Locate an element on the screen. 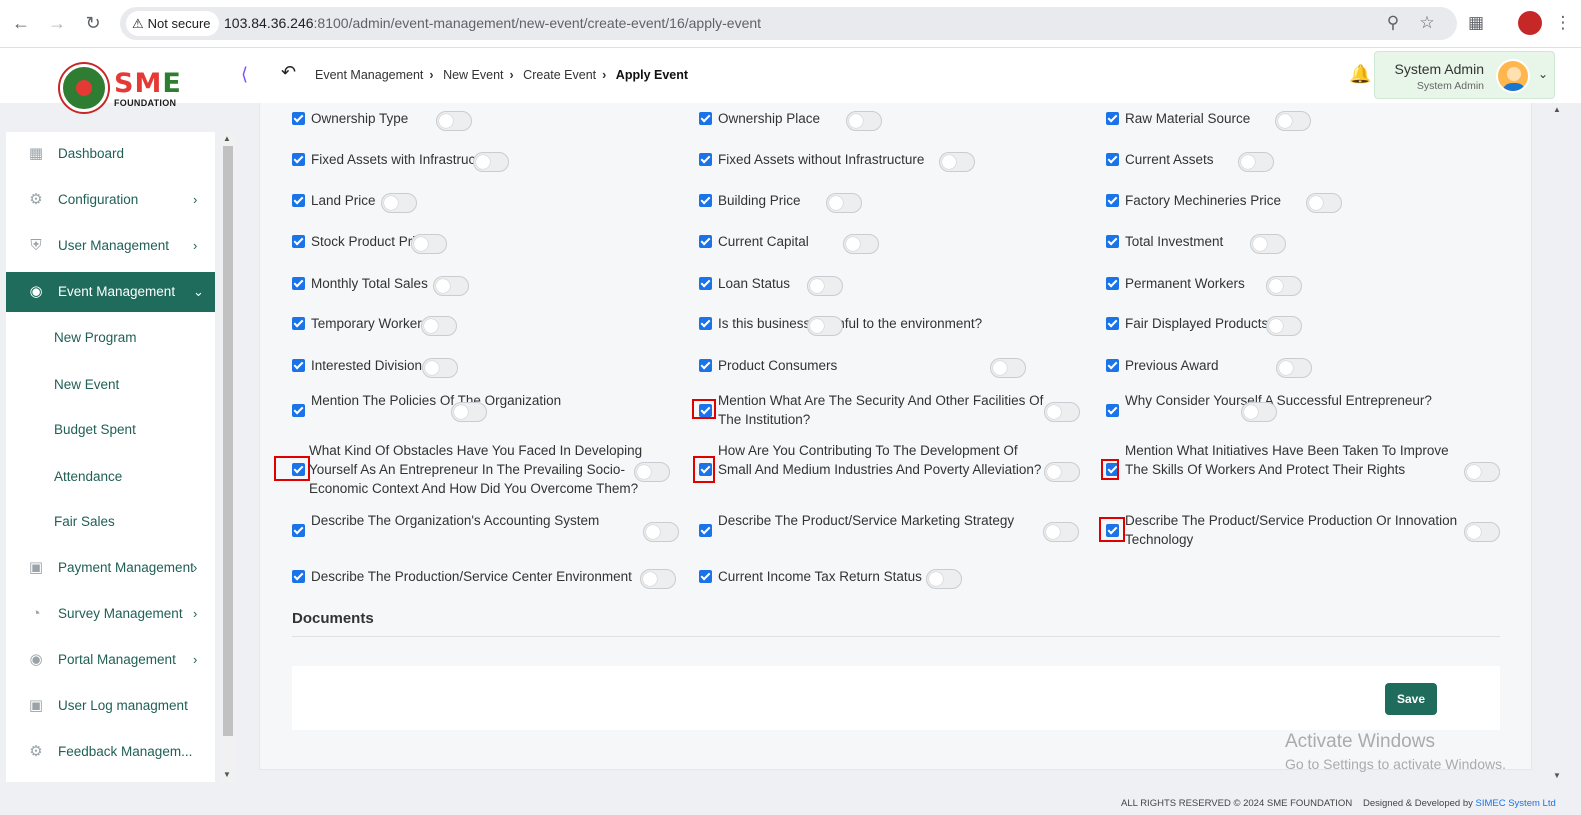  breadcrumb-item: Event Management is located at coordinates (369, 75).